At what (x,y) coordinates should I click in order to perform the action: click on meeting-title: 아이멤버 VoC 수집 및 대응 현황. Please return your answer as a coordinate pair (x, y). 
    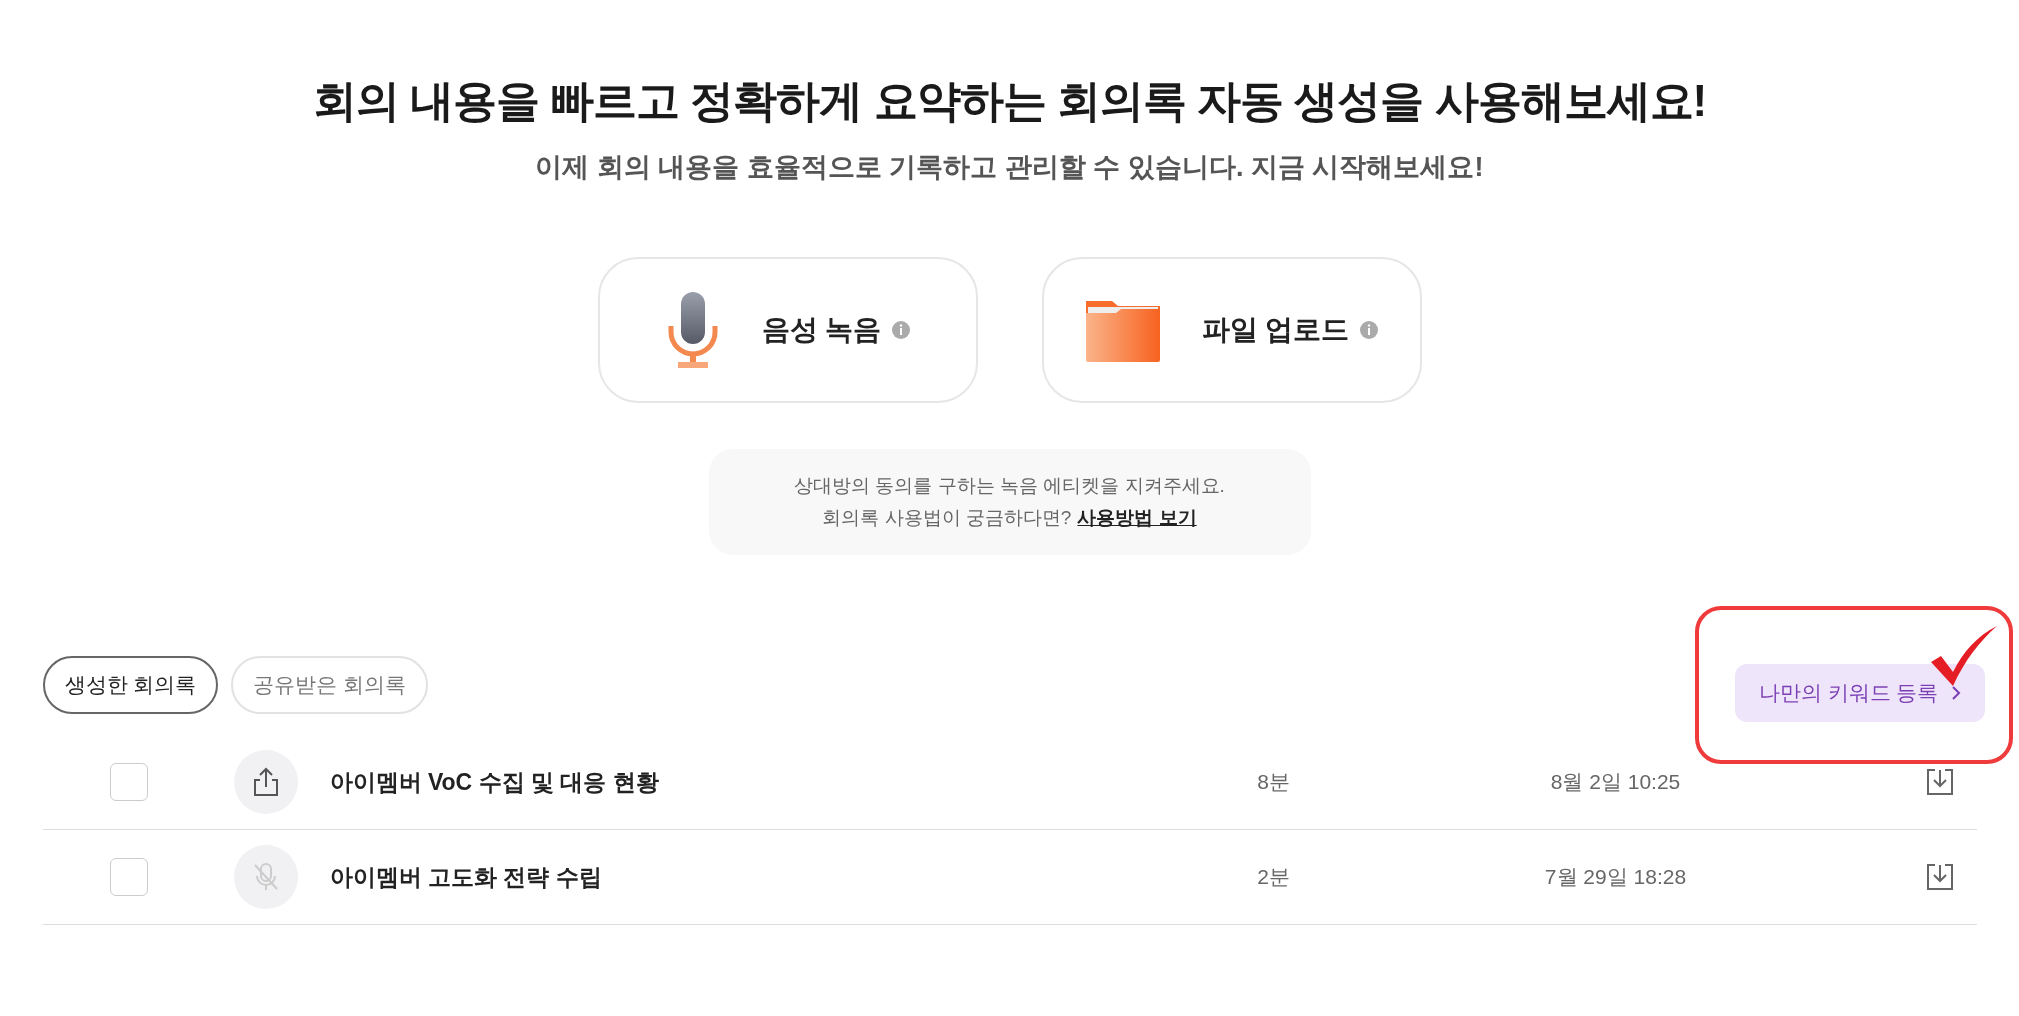
    Looking at the image, I should click on (629, 782).